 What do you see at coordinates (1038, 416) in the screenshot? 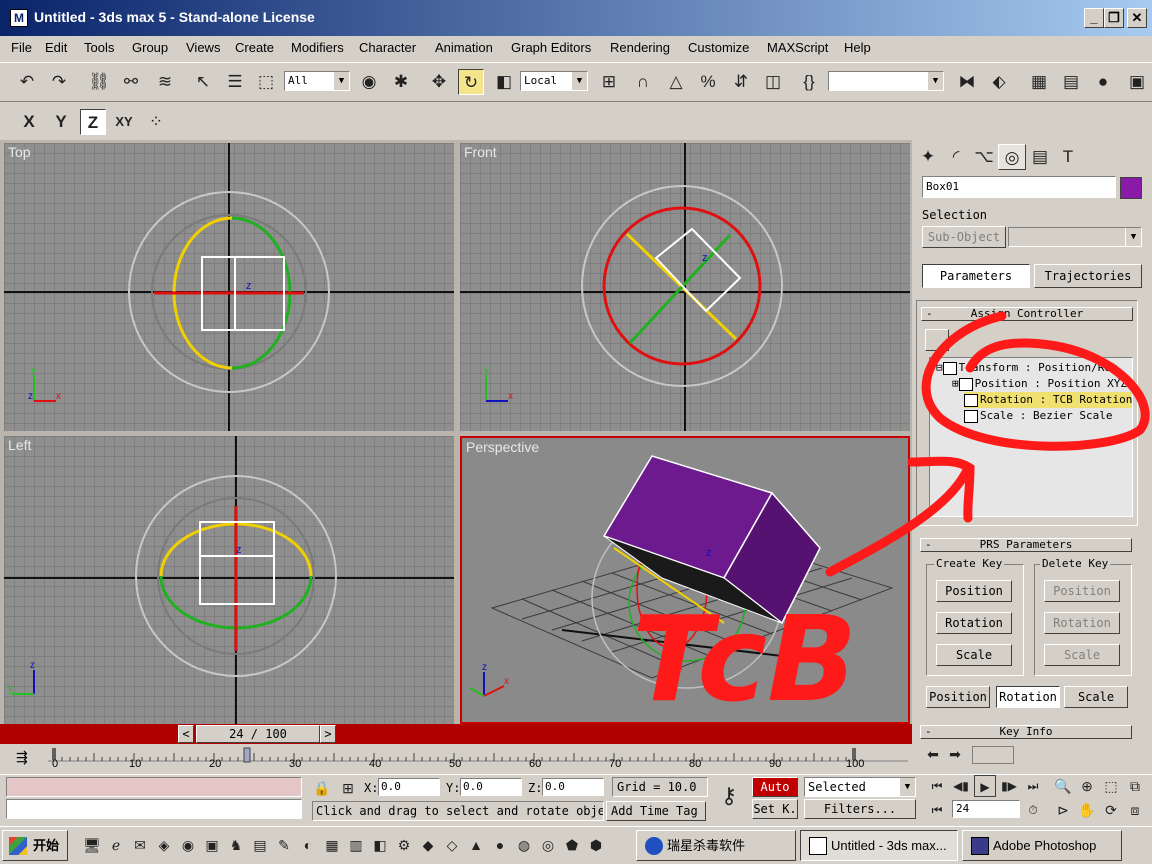
I see `tree-row-scale: Scale : Bezier Scale` at bounding box center [1038, 416].